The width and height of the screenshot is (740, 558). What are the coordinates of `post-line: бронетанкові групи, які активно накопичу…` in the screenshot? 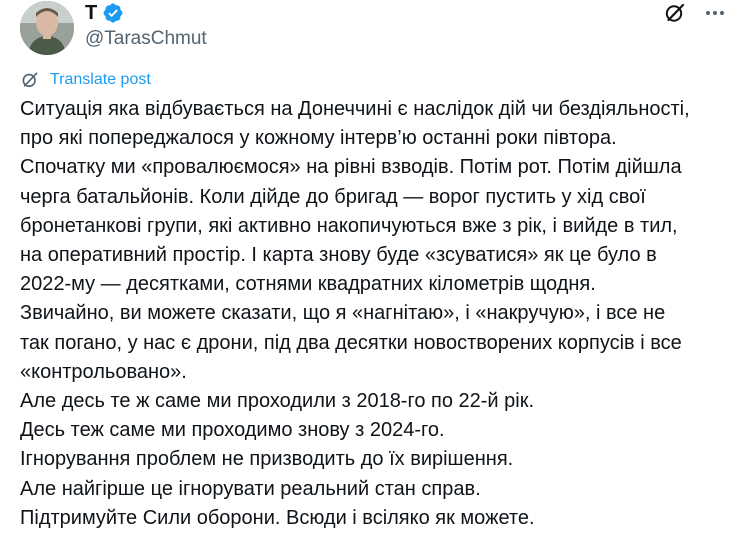 It's located at (349, 225).